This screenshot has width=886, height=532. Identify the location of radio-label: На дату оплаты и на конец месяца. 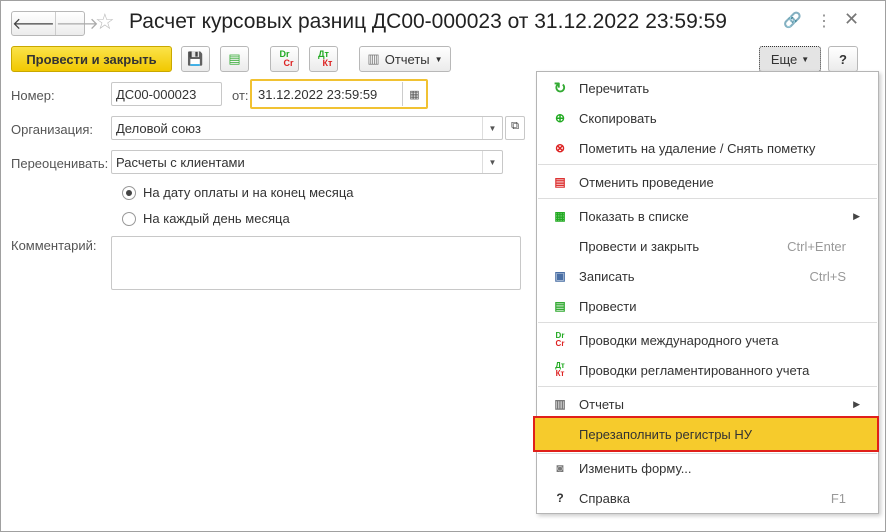
(248, 192).